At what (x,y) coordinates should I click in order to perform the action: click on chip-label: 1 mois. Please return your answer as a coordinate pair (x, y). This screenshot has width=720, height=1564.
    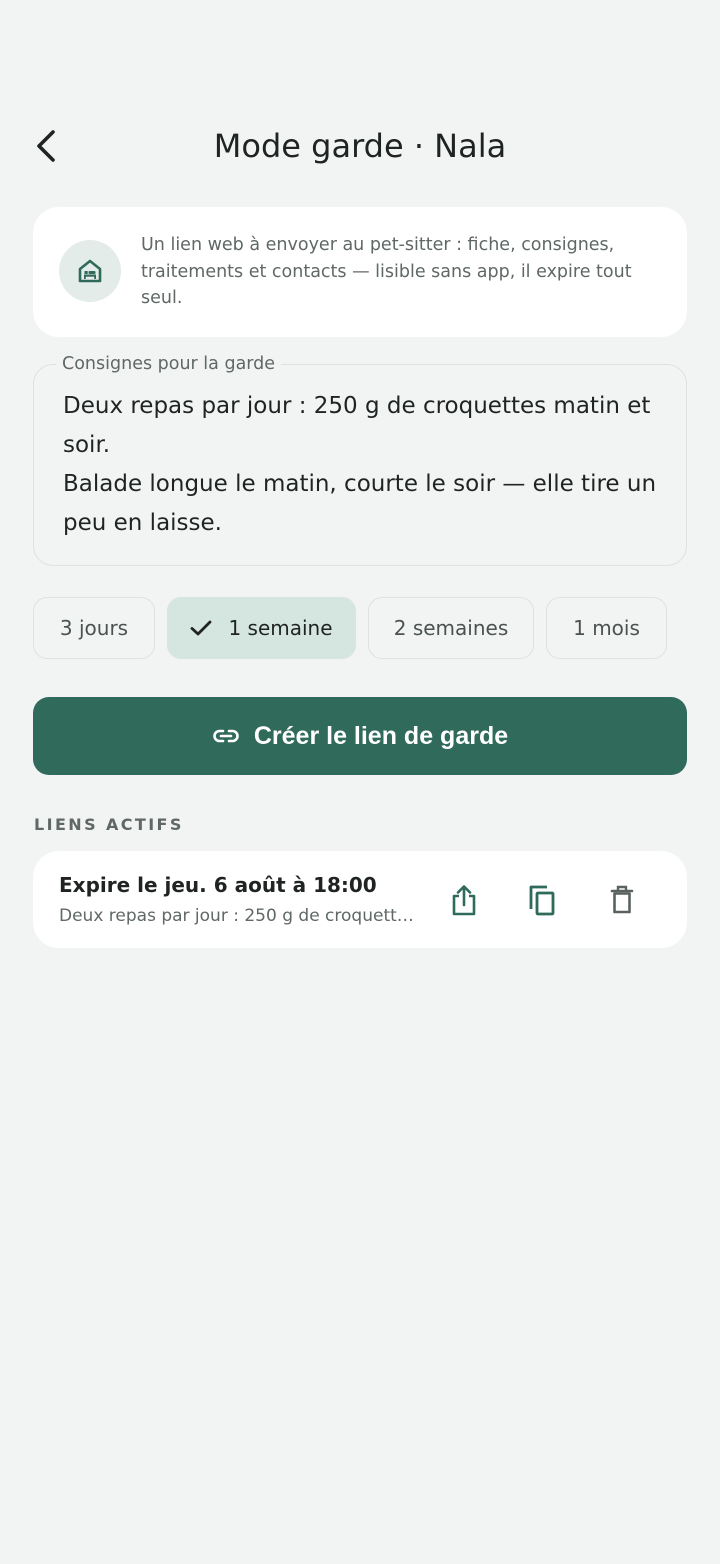
    Looking at the image, I should click on (606, 628).